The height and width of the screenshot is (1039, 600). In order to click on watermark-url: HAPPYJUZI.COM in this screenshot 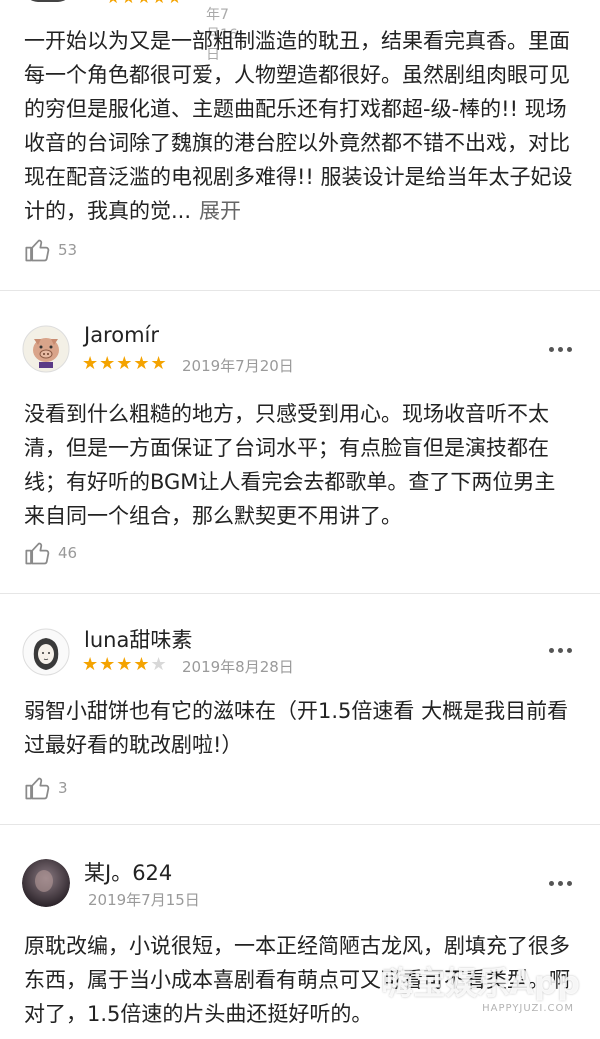, I will do `click(528, 1008)`.